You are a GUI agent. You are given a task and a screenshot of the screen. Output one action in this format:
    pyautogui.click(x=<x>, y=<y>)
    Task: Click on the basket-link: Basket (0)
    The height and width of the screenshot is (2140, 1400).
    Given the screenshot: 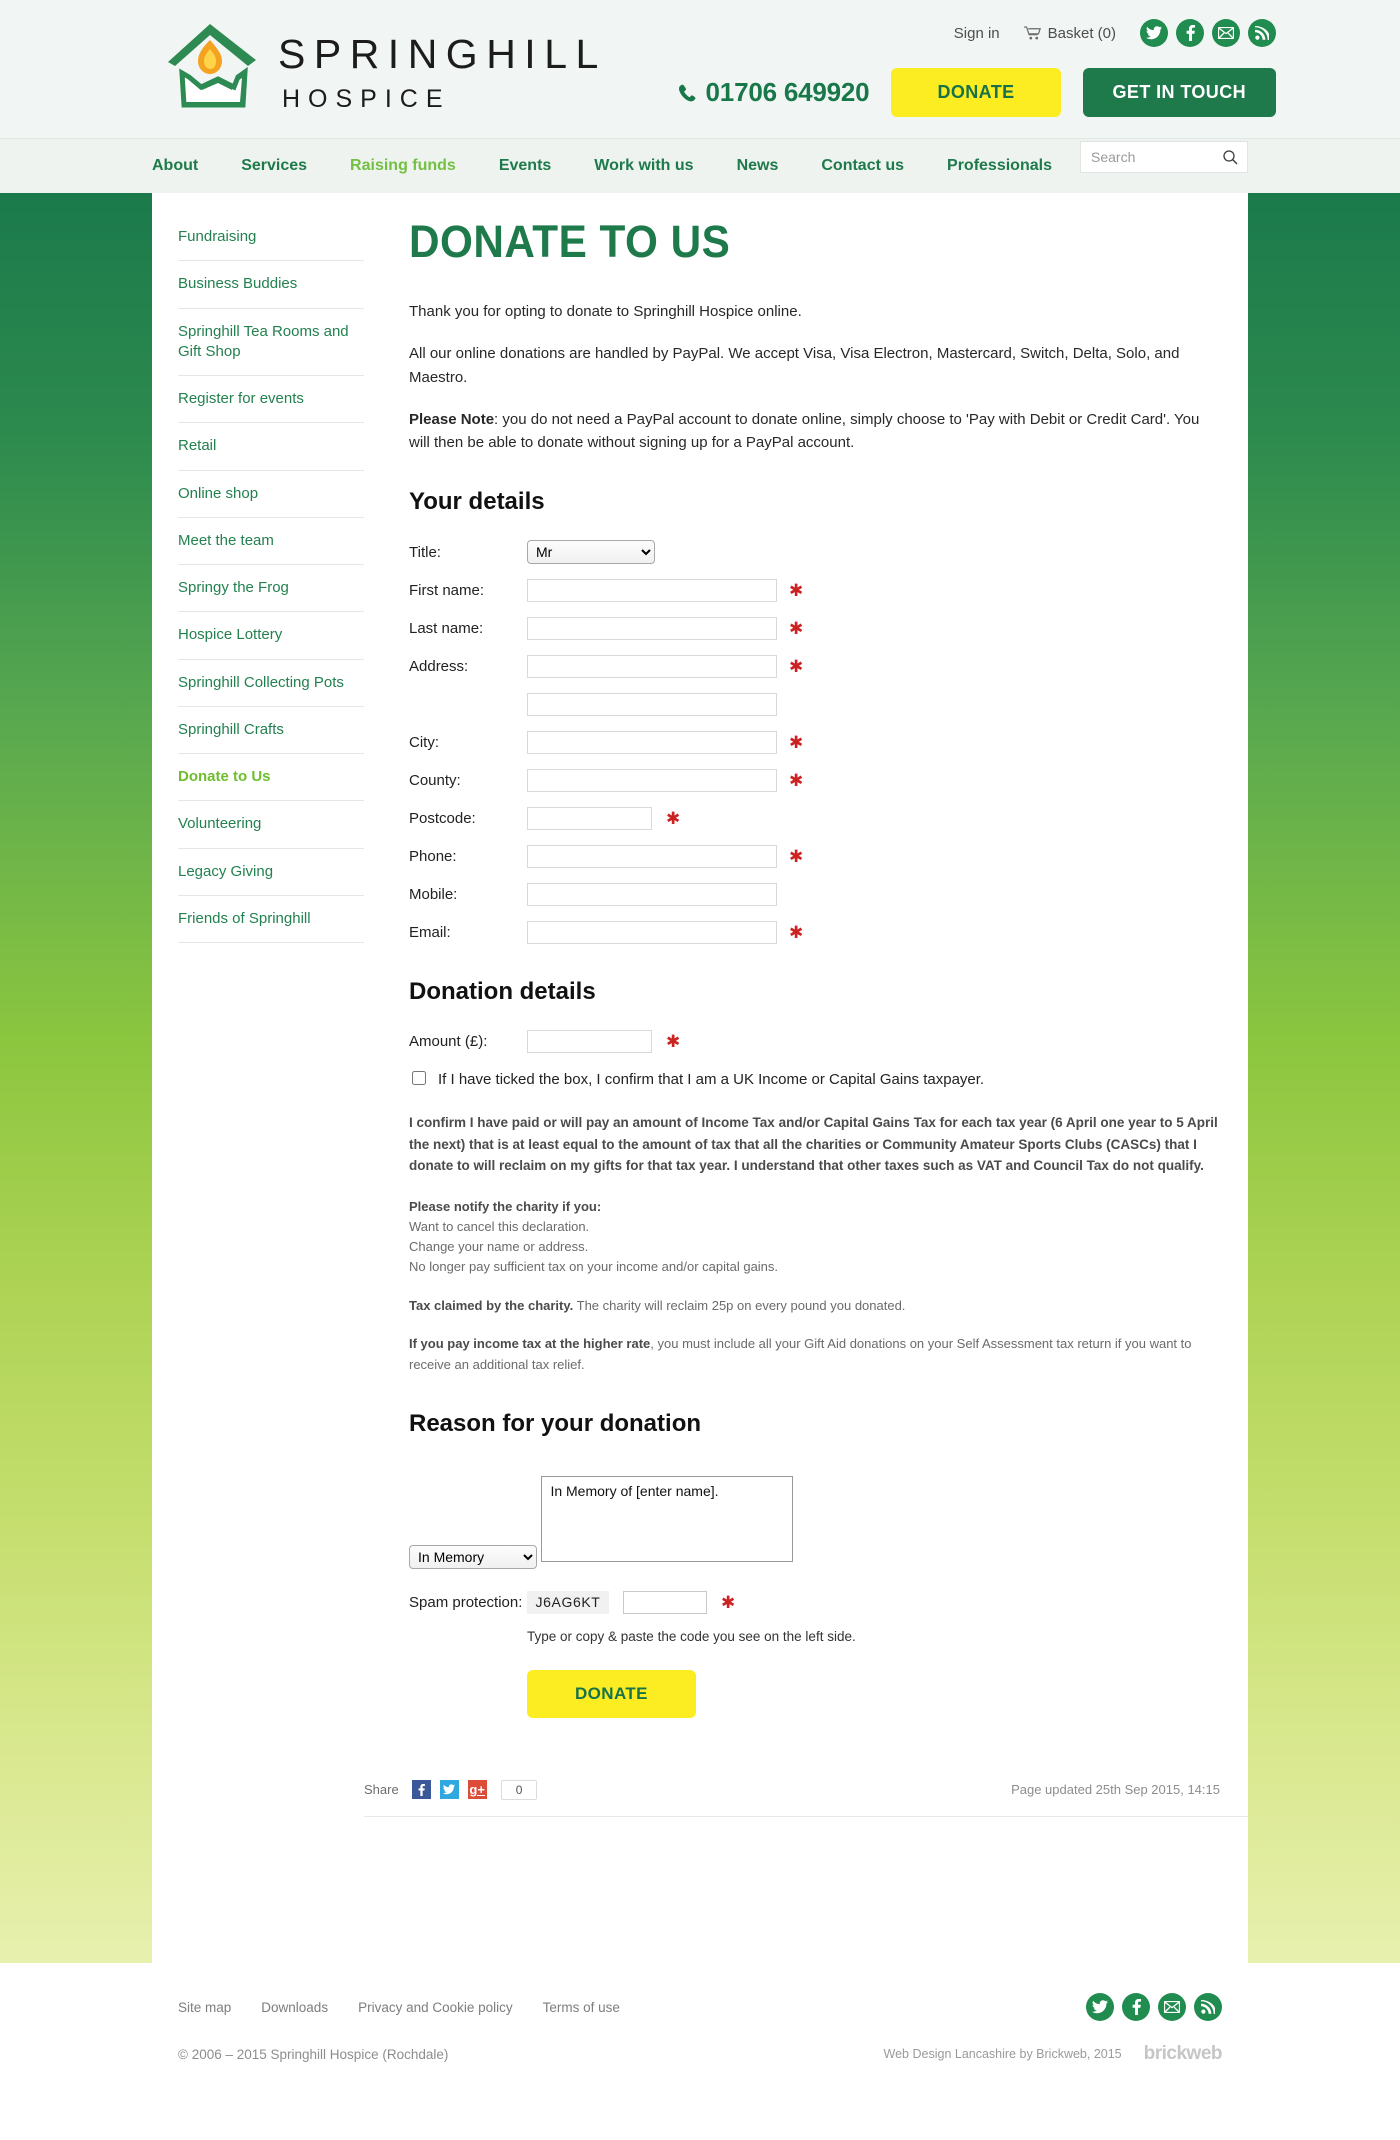 What is the action you would take?
    pyautogui.click(x=1069, y=33)
    